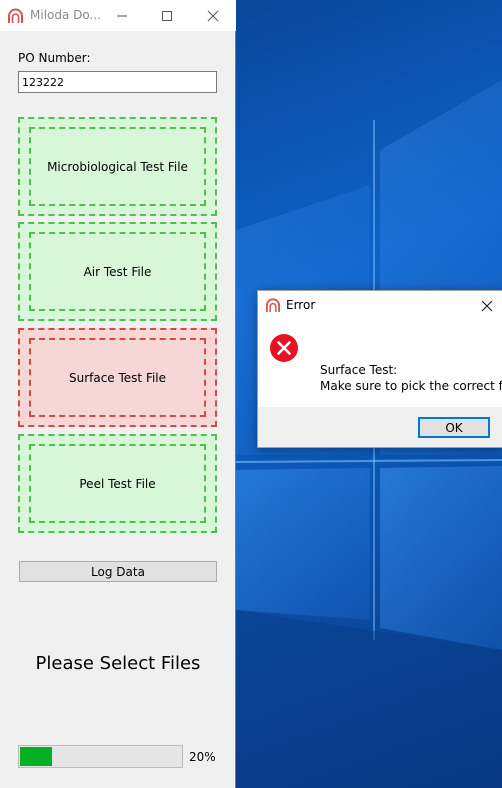 This screenshot has width=502, height=788. What do you see at coordinates (380, 427) in the screenshot?
I see `dialog-footer: OK` at bounding box center [380, 427].